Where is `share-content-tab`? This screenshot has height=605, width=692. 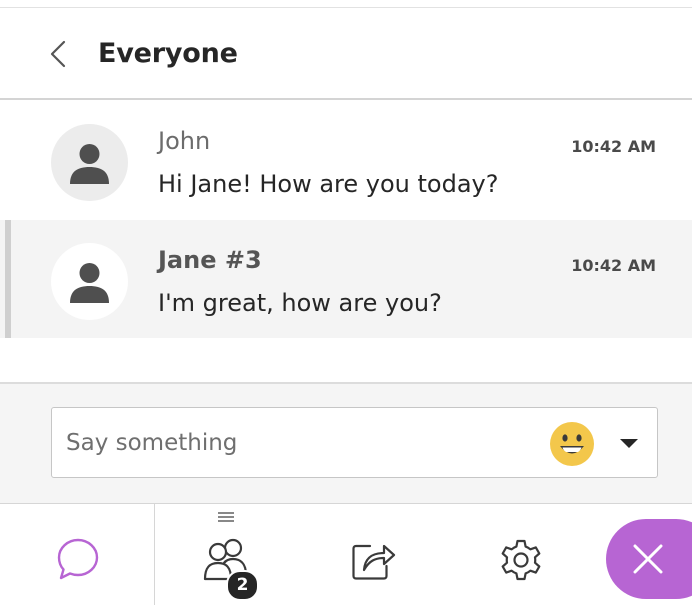
share-content-tab is located at coordinates (375, 554).